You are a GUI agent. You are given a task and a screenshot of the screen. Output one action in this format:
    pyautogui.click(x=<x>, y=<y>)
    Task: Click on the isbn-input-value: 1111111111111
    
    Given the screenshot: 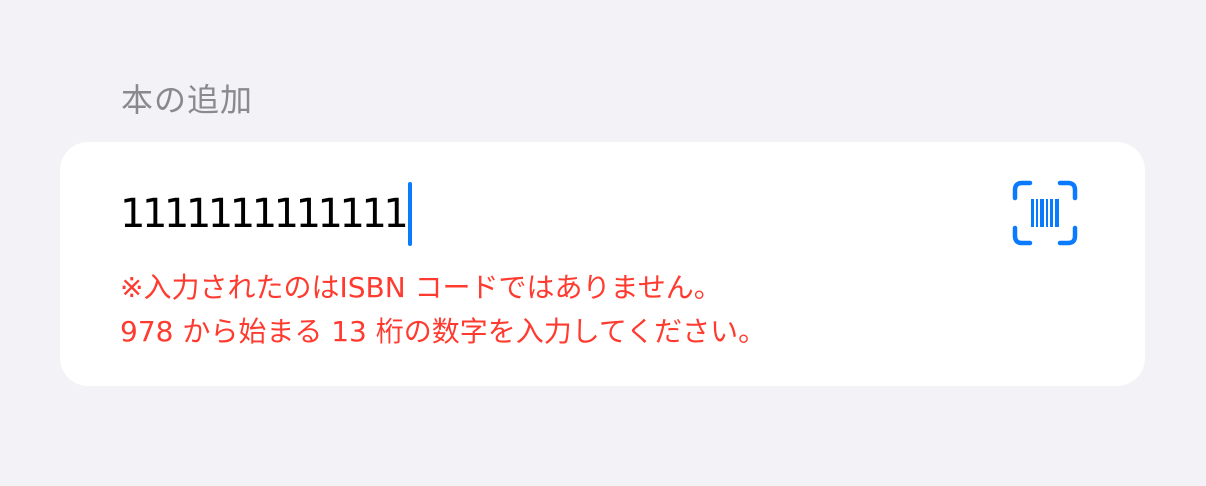 What is the action you would take?
    pyautogui.click(x=264, y=214)
    